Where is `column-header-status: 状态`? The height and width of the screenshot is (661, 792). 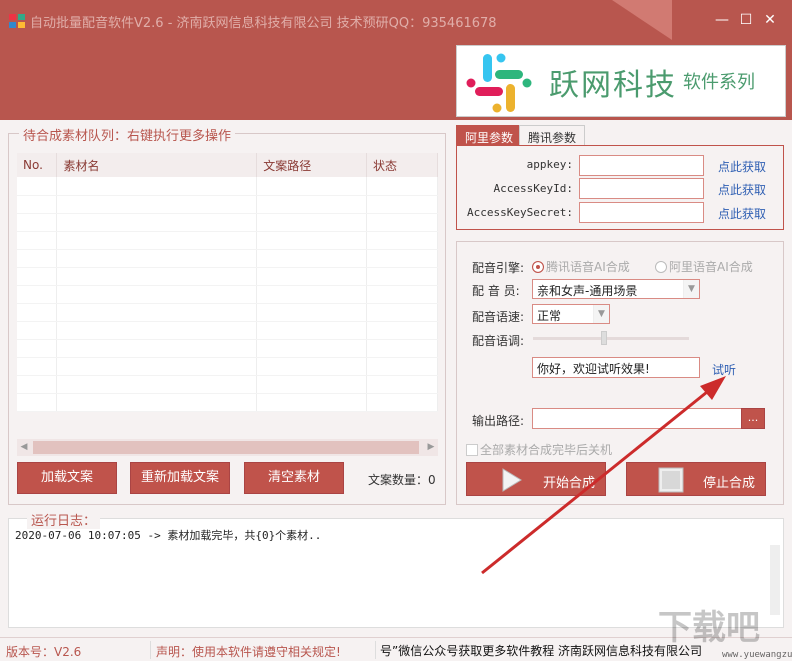
column-header-status: 状态 is located at coordinates (402, 165).